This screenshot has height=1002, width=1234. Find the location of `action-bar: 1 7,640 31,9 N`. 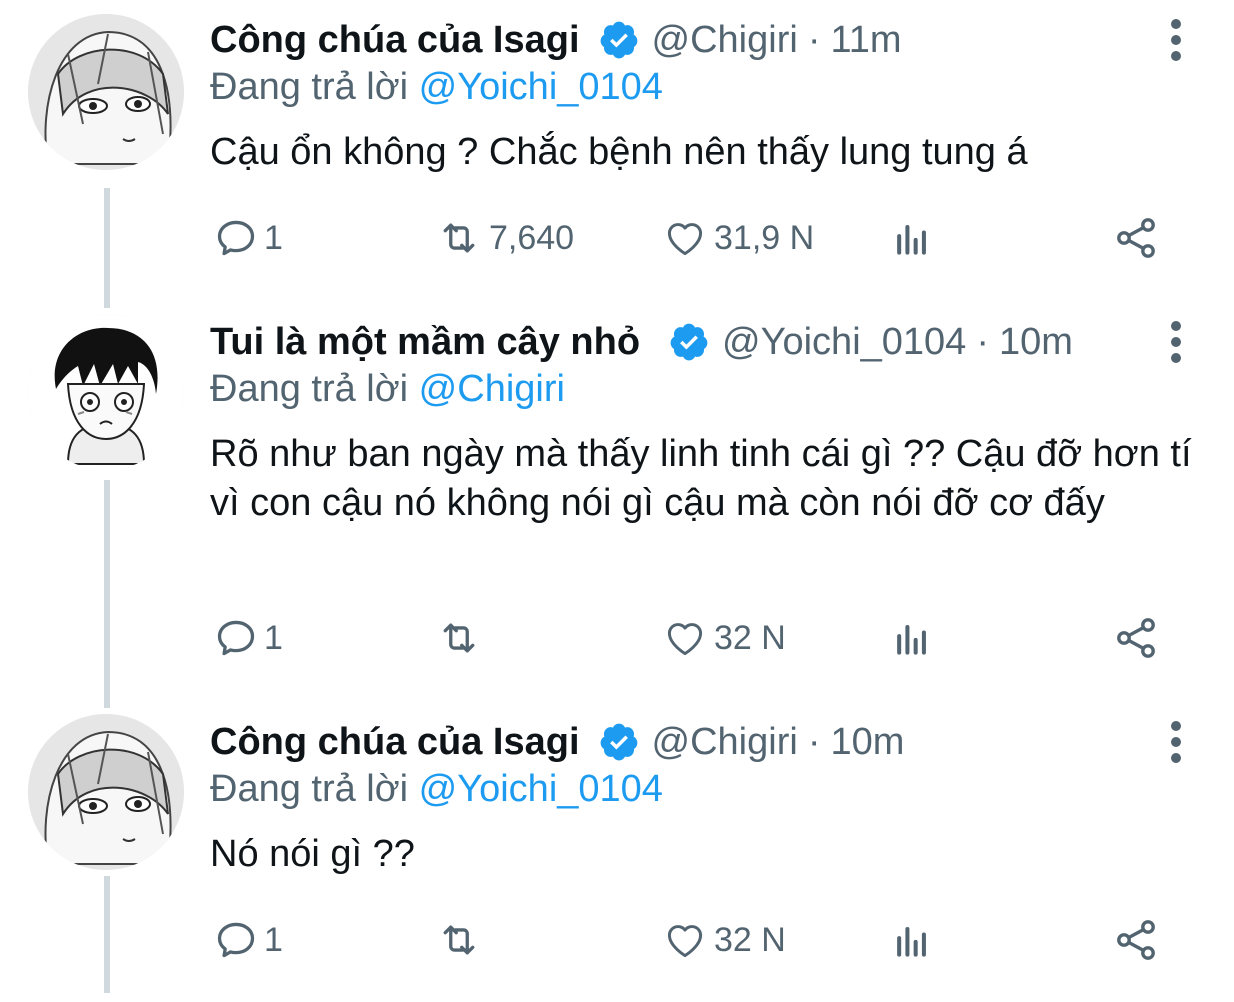

action-bar: 1 7,640 31,9 N is located at coordinates (617, 238).